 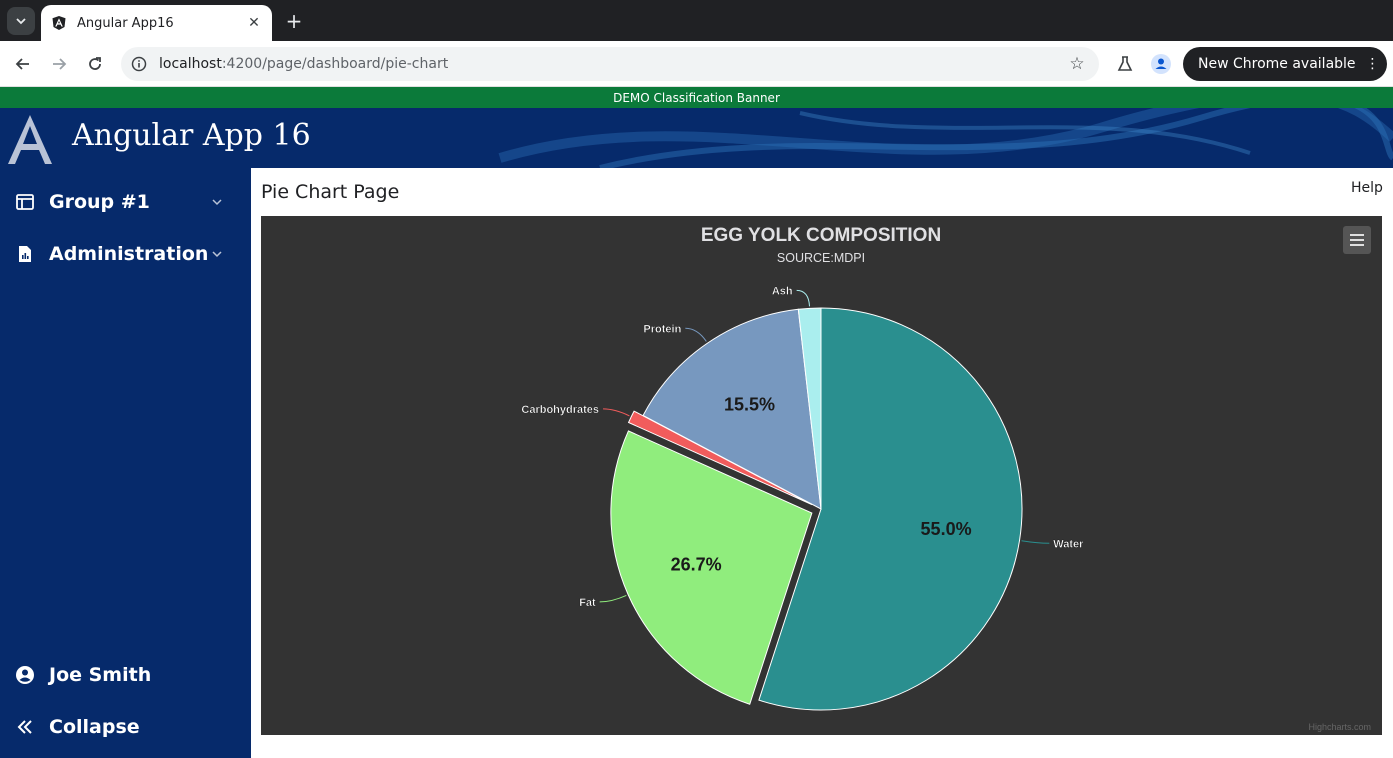 I want to click on sidebar-item-label: Administration, so click(x=129, y=254).